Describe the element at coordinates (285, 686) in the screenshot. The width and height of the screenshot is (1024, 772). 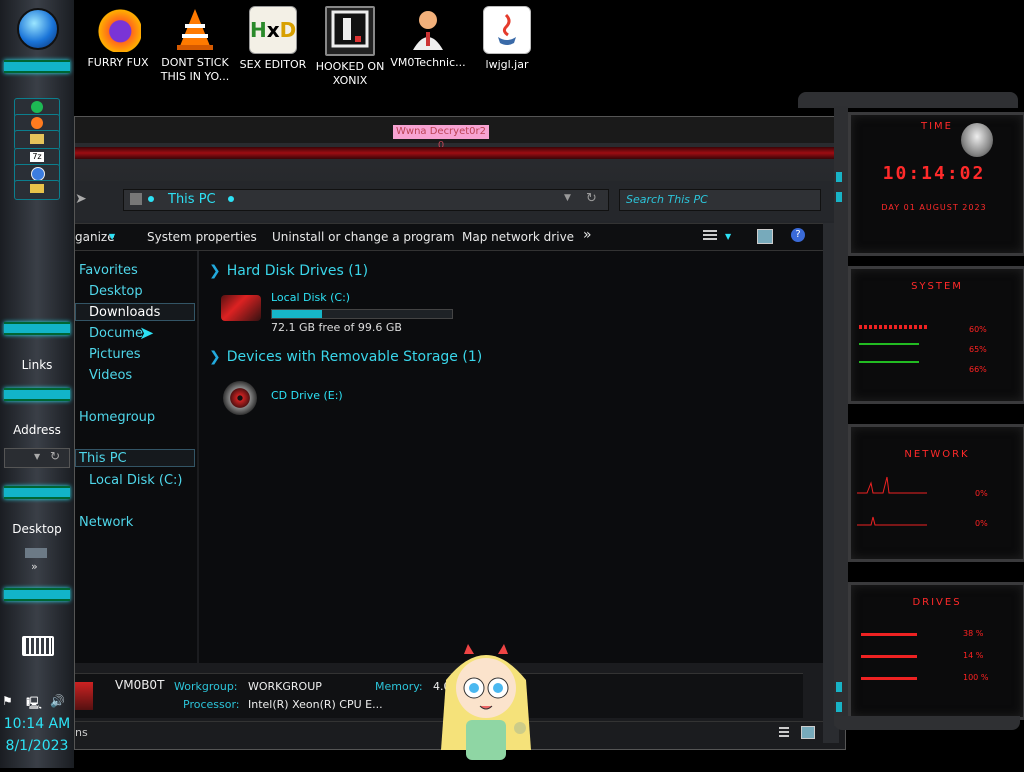
I see `workgroup-value: WORKGROUP` at that location.